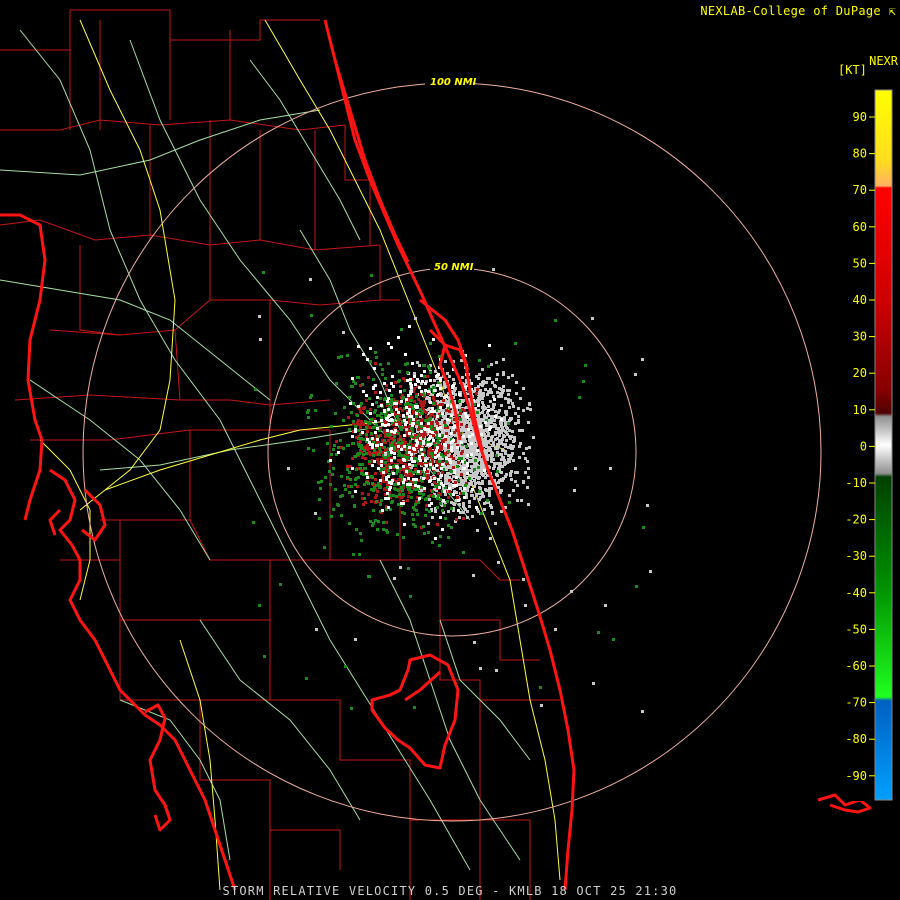 The image size is (900, 900). What do you see at coordinates (860, 300) in the screenshot?
I see `colorbar-tick-label: 40` at bounding box center [860, 300].